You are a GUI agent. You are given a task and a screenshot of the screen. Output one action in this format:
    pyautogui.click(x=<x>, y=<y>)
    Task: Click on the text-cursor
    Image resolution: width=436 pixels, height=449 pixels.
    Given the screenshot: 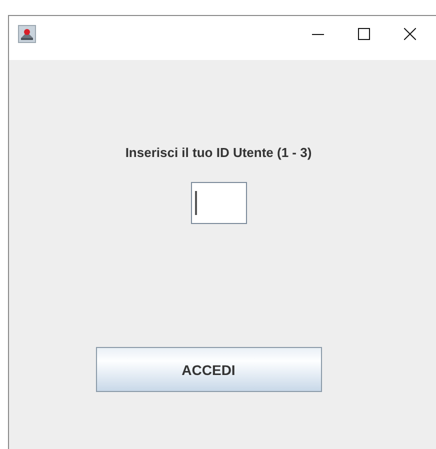 What is the action you would take?
    pyautogui.click(x=195, y=203)
    